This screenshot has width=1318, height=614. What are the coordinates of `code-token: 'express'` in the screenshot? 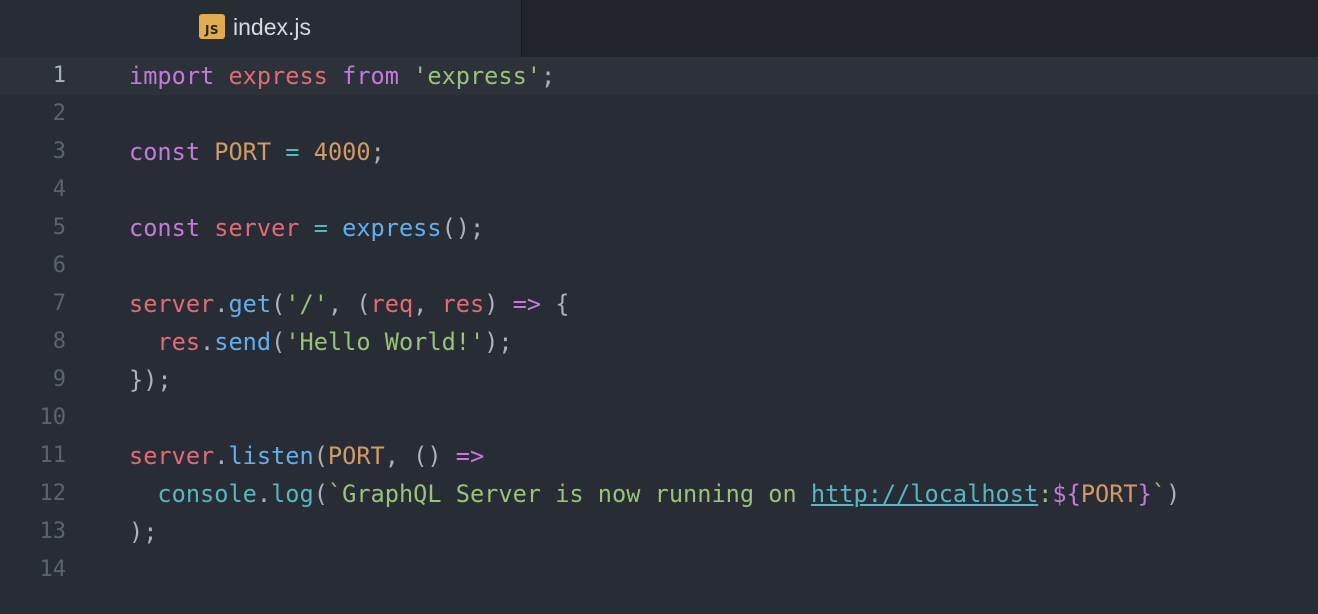 It's located at (477, 76).